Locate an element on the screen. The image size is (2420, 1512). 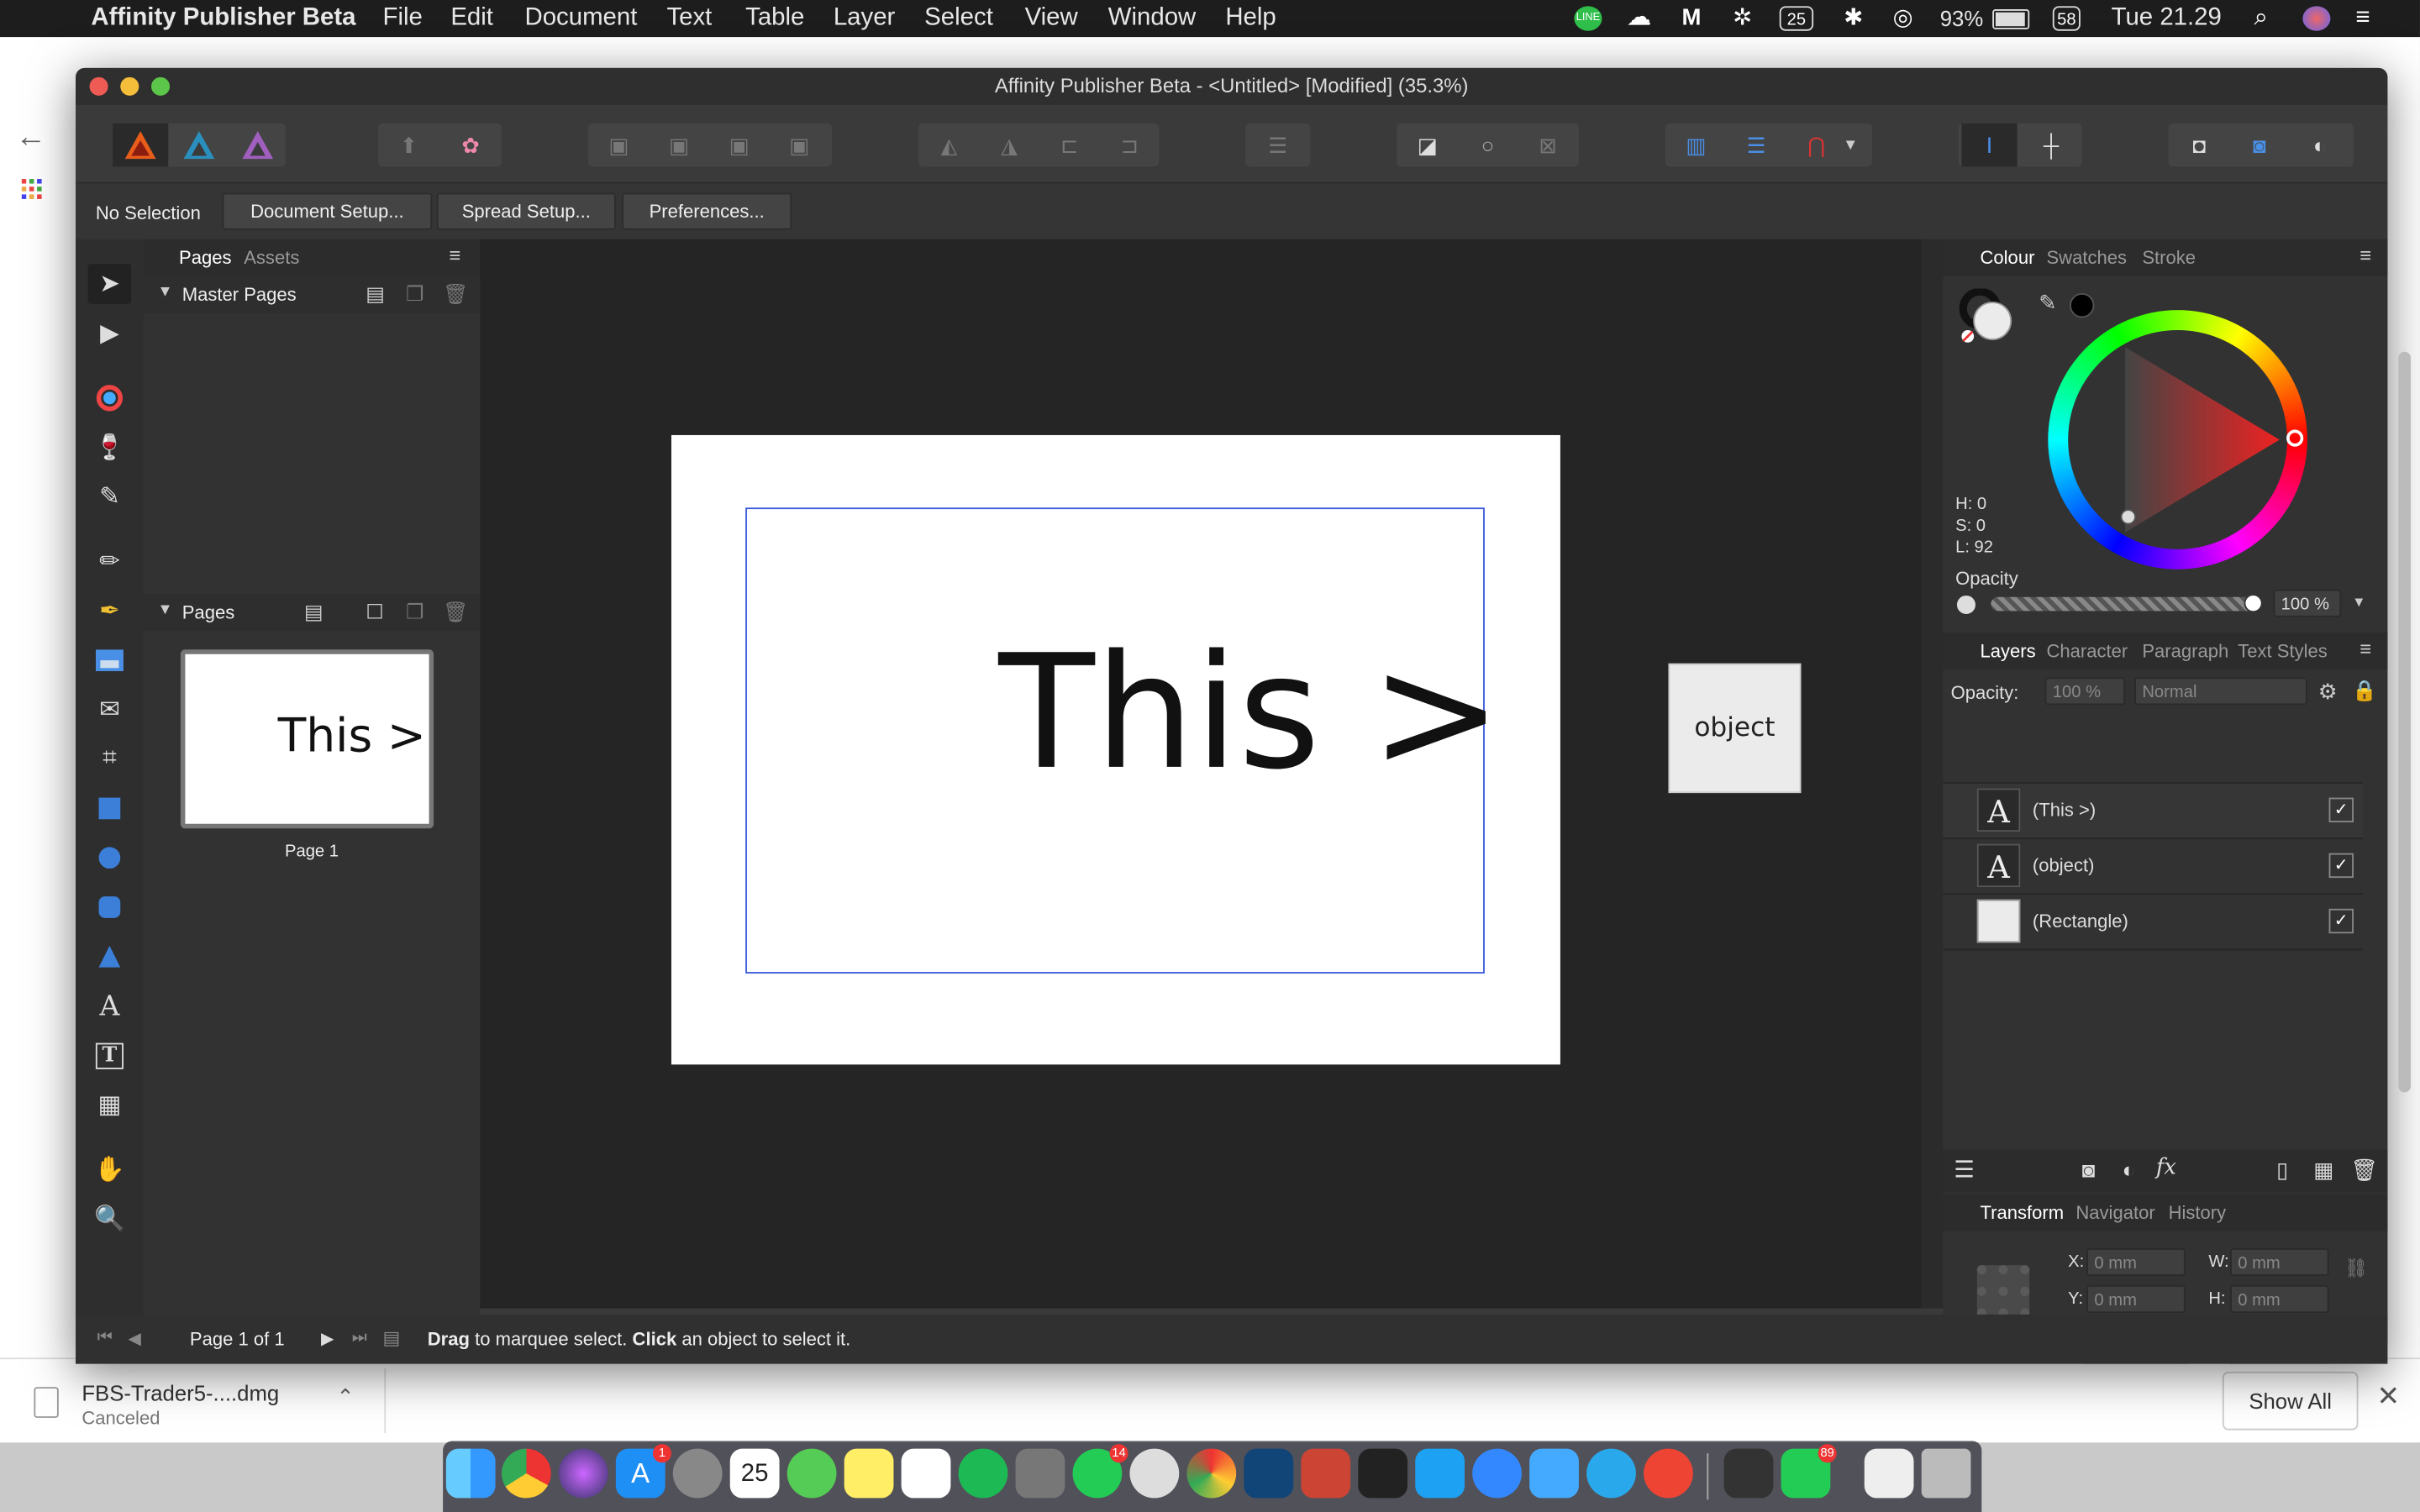
clock: Tue 21.29 is located at coordinates (2167, 19).